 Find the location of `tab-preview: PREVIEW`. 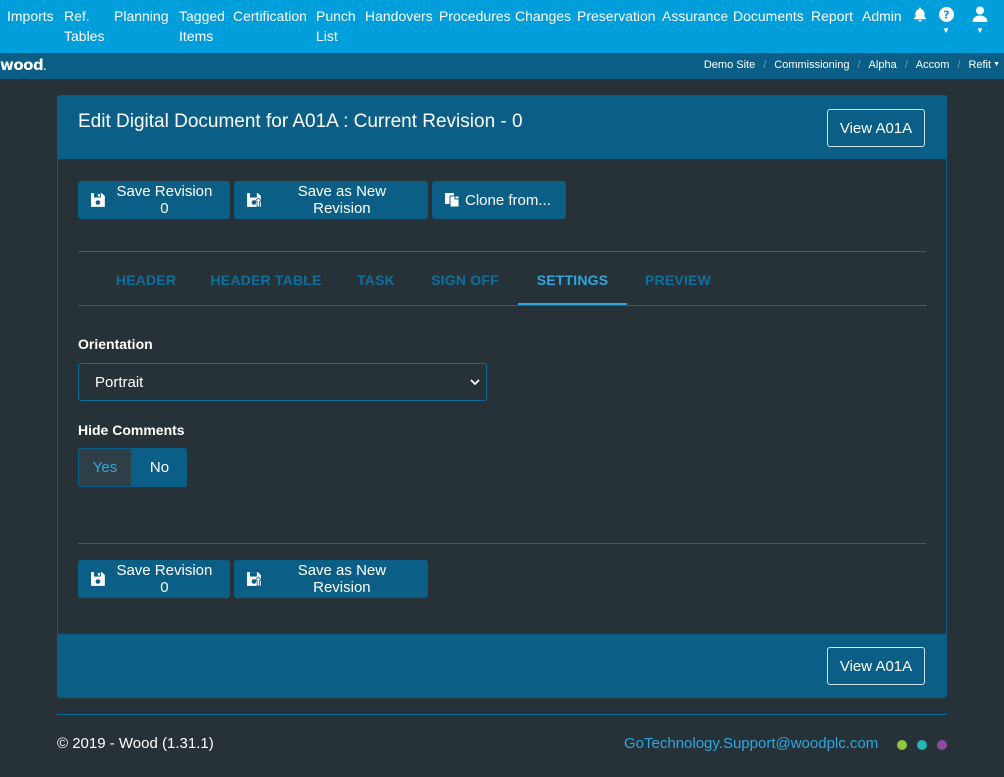

tab-preview: PREVIEW is located at coordinates (678, 289).